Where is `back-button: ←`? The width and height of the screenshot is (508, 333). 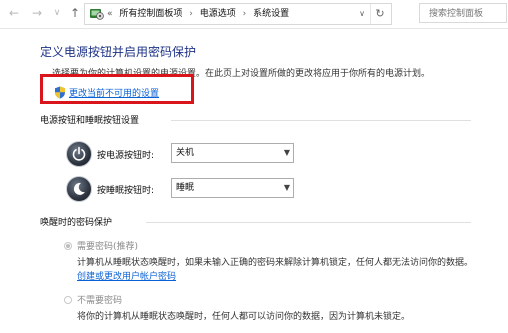
back-button: ← is located at coordinates (14, 13).